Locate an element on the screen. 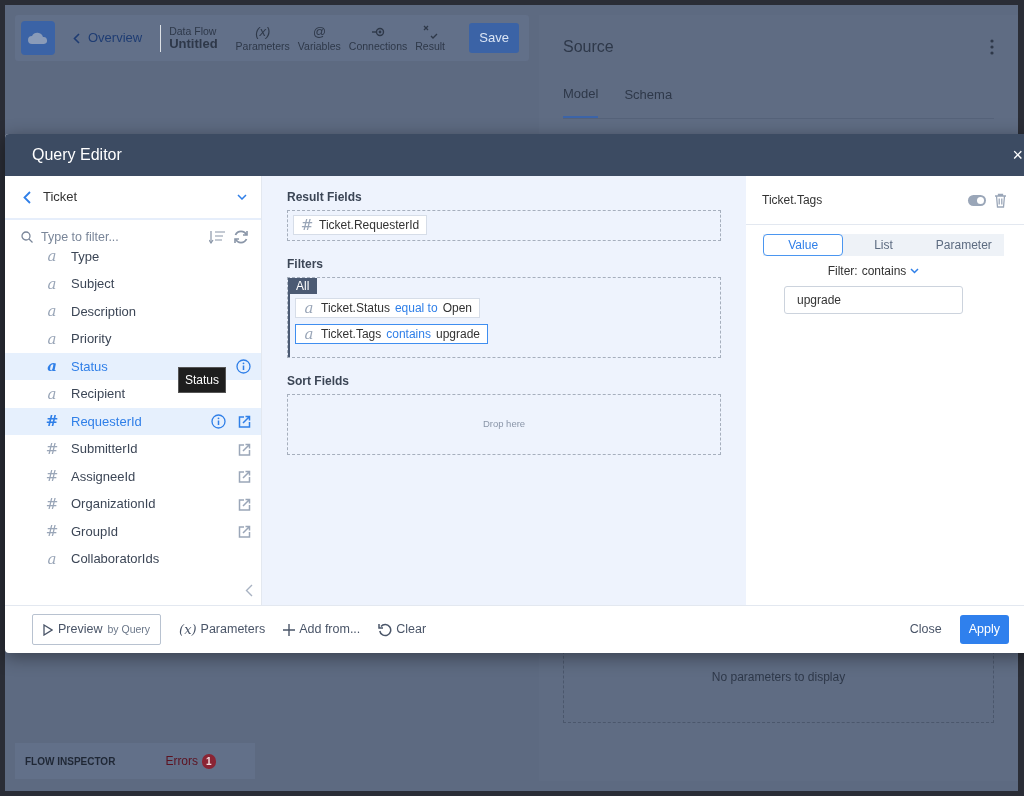  apply-button: Apply is located at coordinates (984, 629).